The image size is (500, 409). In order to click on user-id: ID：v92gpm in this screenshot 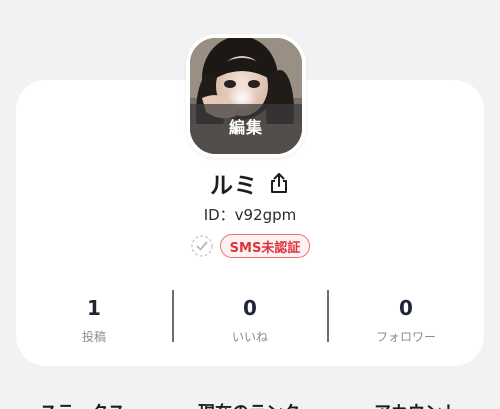, I will do `click(250, 215)`.